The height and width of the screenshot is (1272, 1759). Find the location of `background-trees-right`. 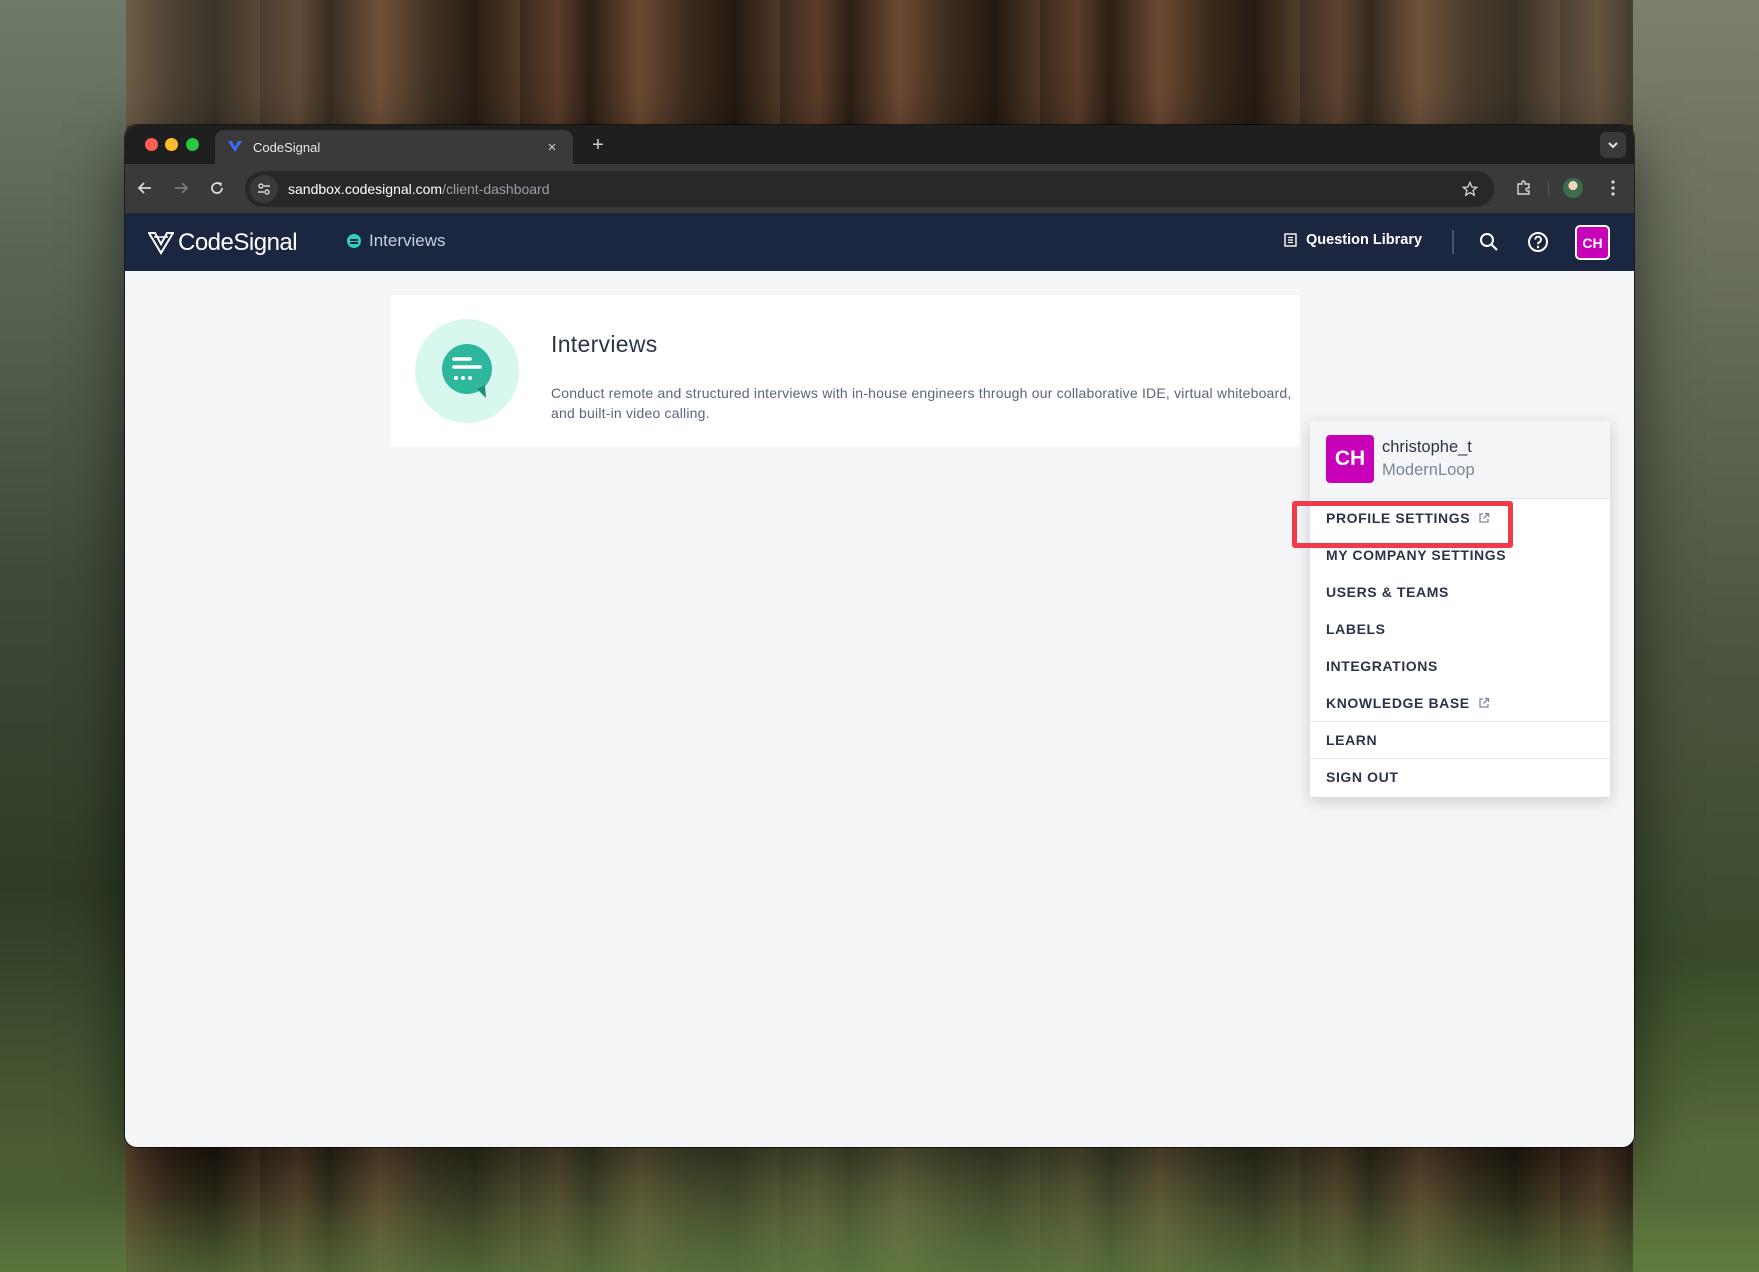

background-trees-right is located at coordinates (1696, 636).